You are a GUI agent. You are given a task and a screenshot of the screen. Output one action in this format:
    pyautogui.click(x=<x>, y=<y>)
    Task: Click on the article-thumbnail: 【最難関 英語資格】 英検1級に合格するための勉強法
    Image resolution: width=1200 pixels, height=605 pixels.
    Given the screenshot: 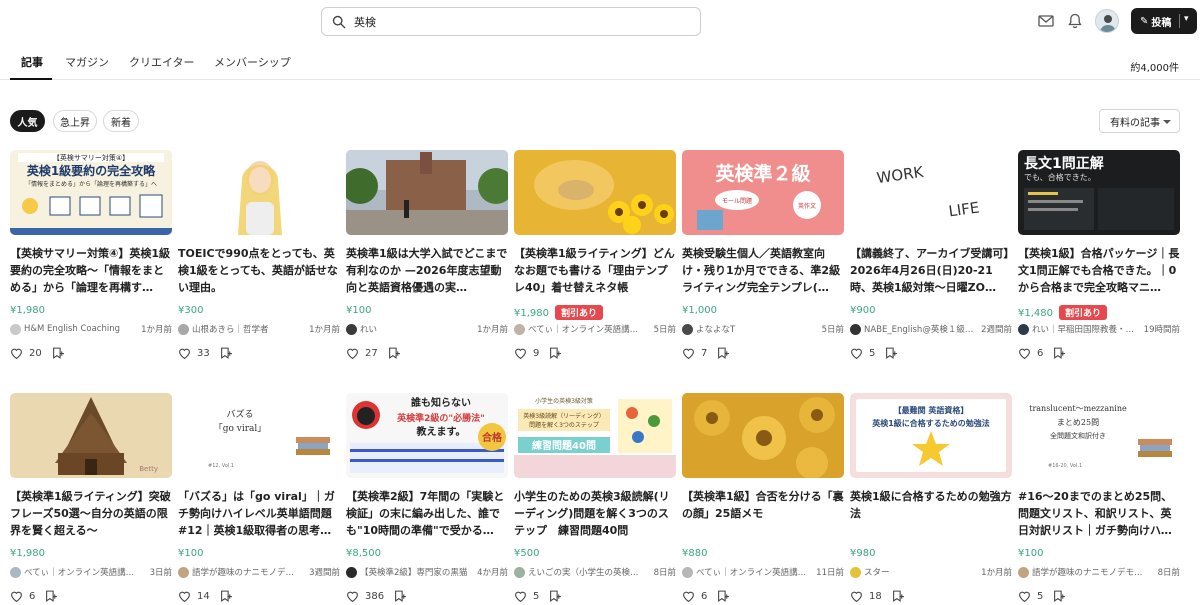 What is the action you would take?
    pyautogui.click(x=931, y=435)
    